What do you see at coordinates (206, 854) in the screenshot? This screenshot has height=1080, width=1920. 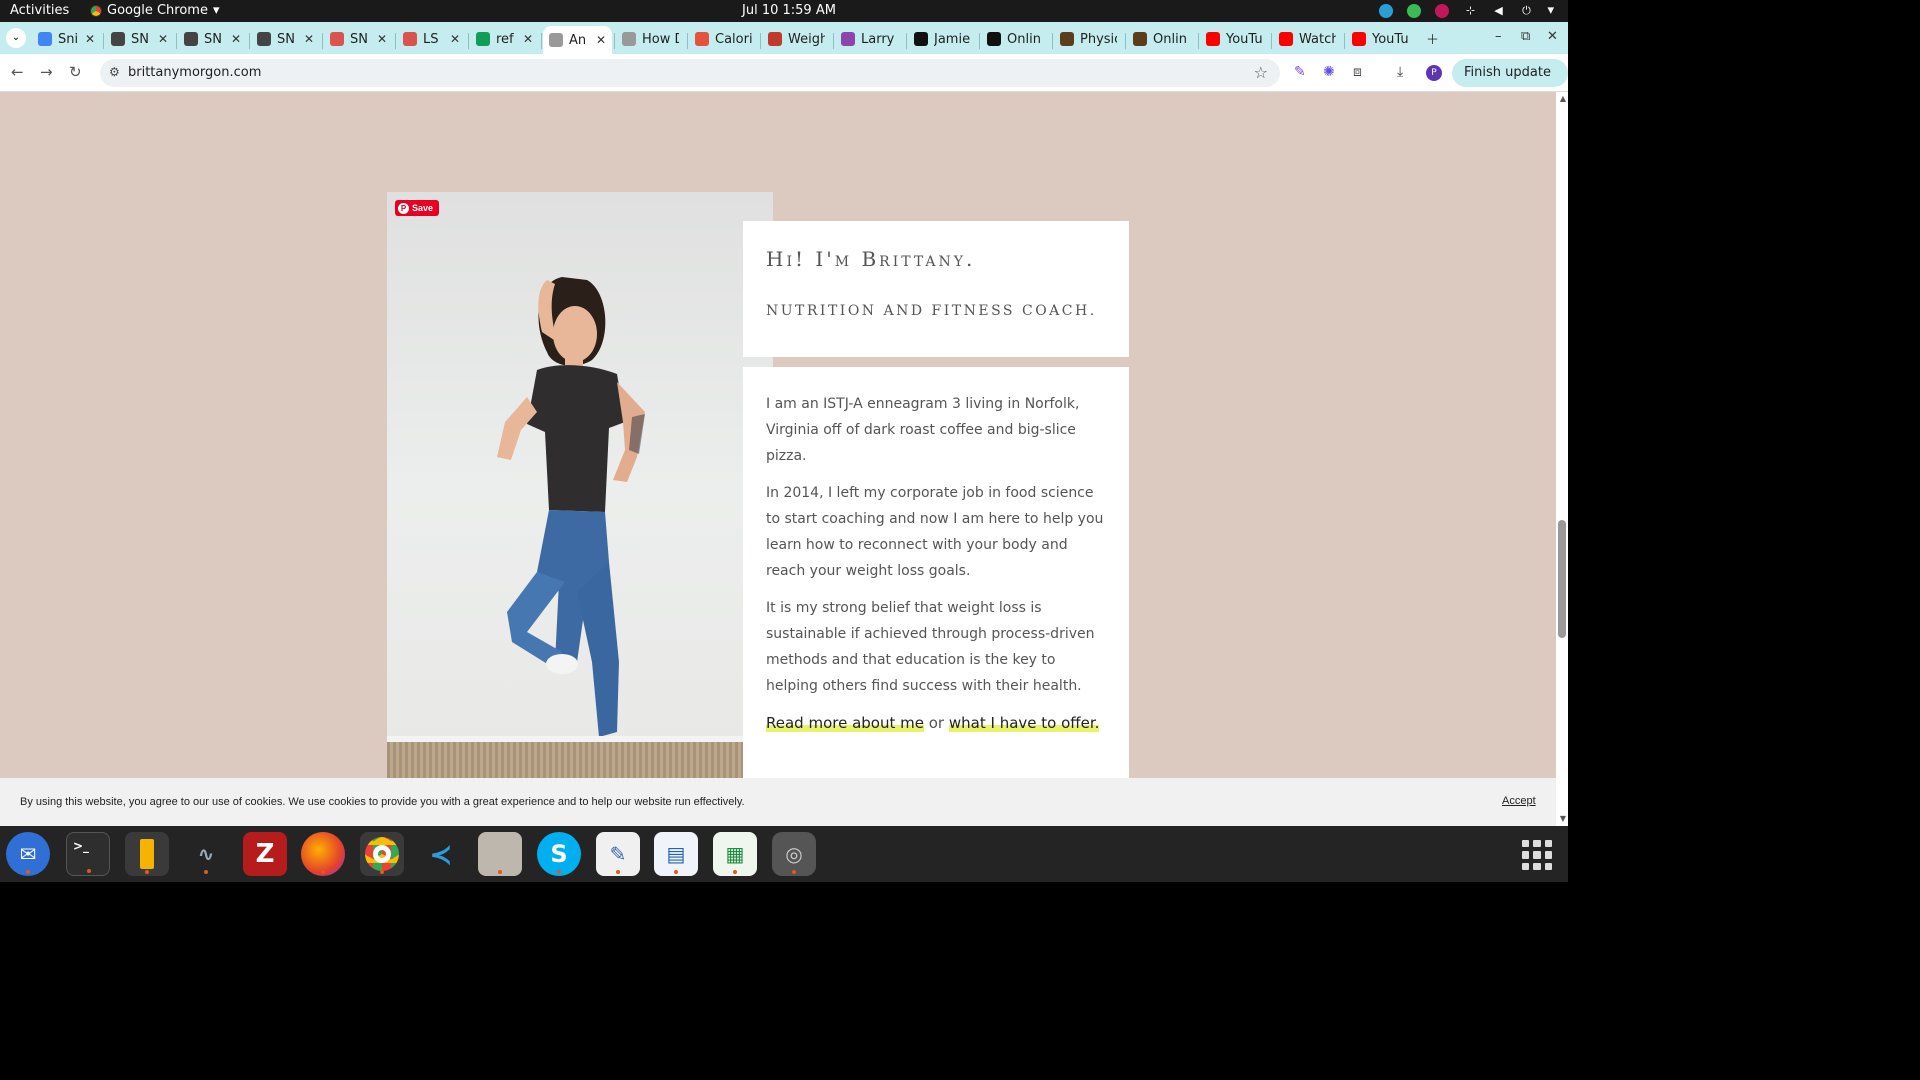 I see `system-monitor-icon: ∿` at bounding box center [206, 854].